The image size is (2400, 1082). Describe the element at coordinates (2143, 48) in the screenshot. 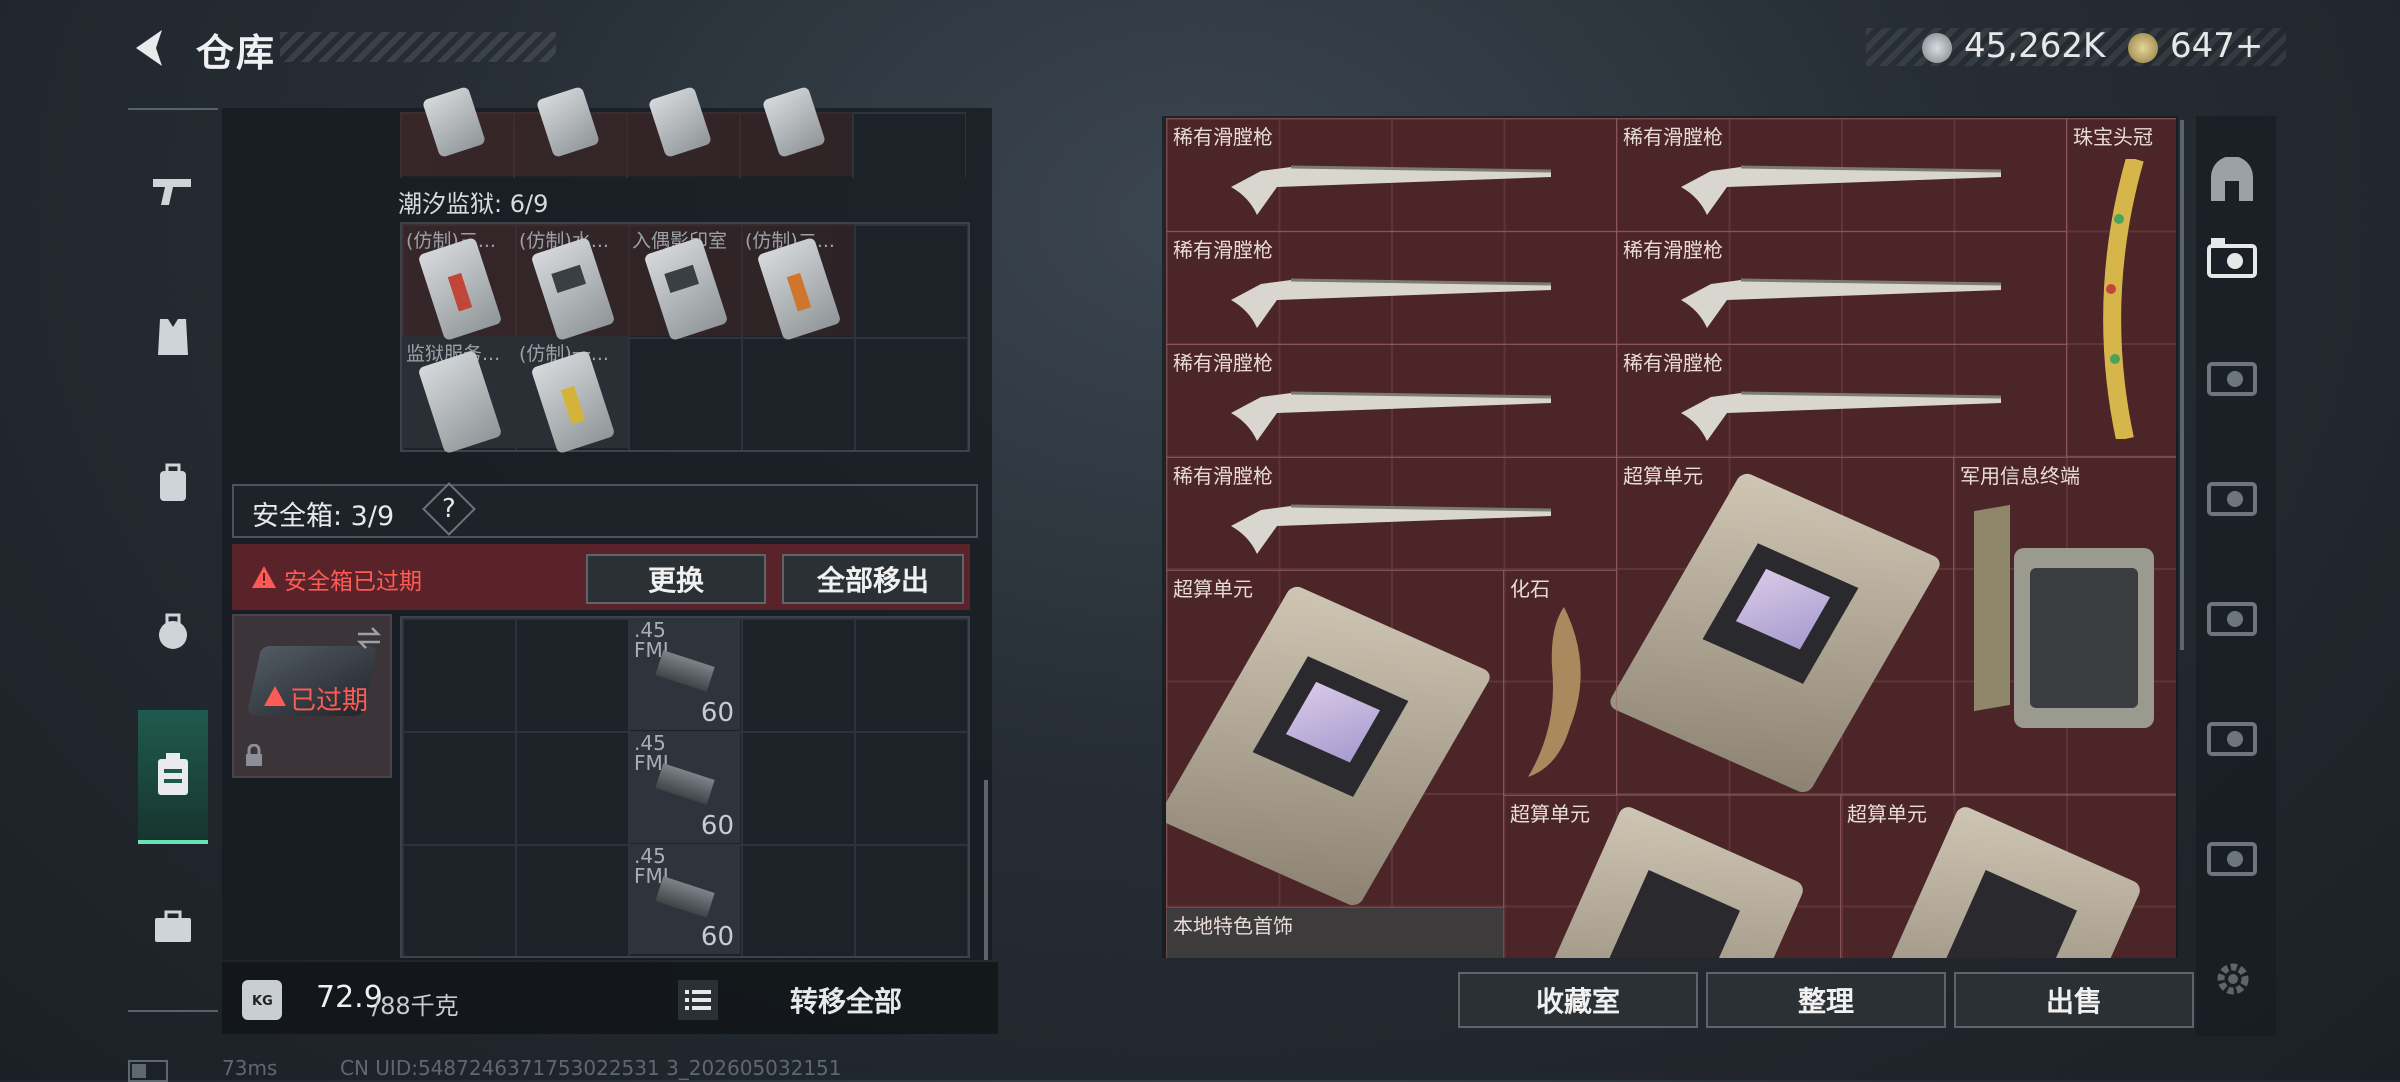

I see `gold-coin-icon` at that location.